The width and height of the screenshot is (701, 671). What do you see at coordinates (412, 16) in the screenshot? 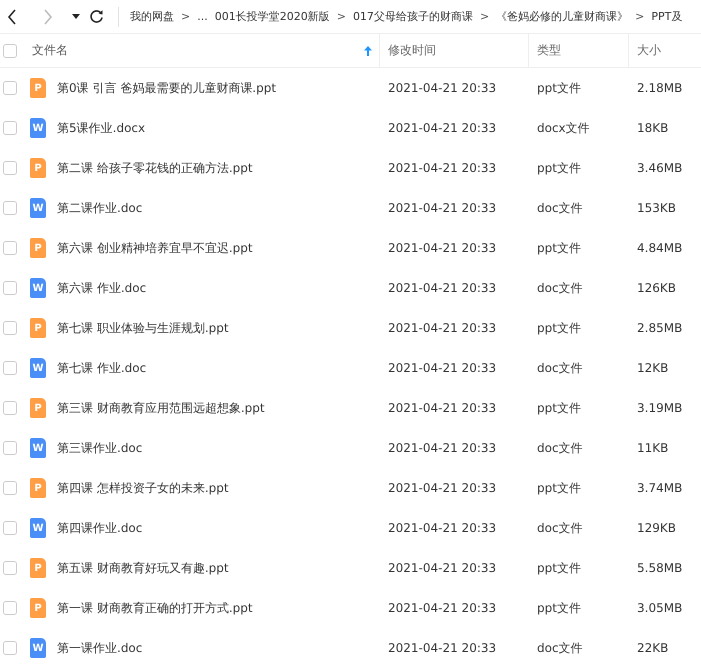
I see `breadcrumb-item: 017父母给孩子的财商课` at bounding box center [412, 16].